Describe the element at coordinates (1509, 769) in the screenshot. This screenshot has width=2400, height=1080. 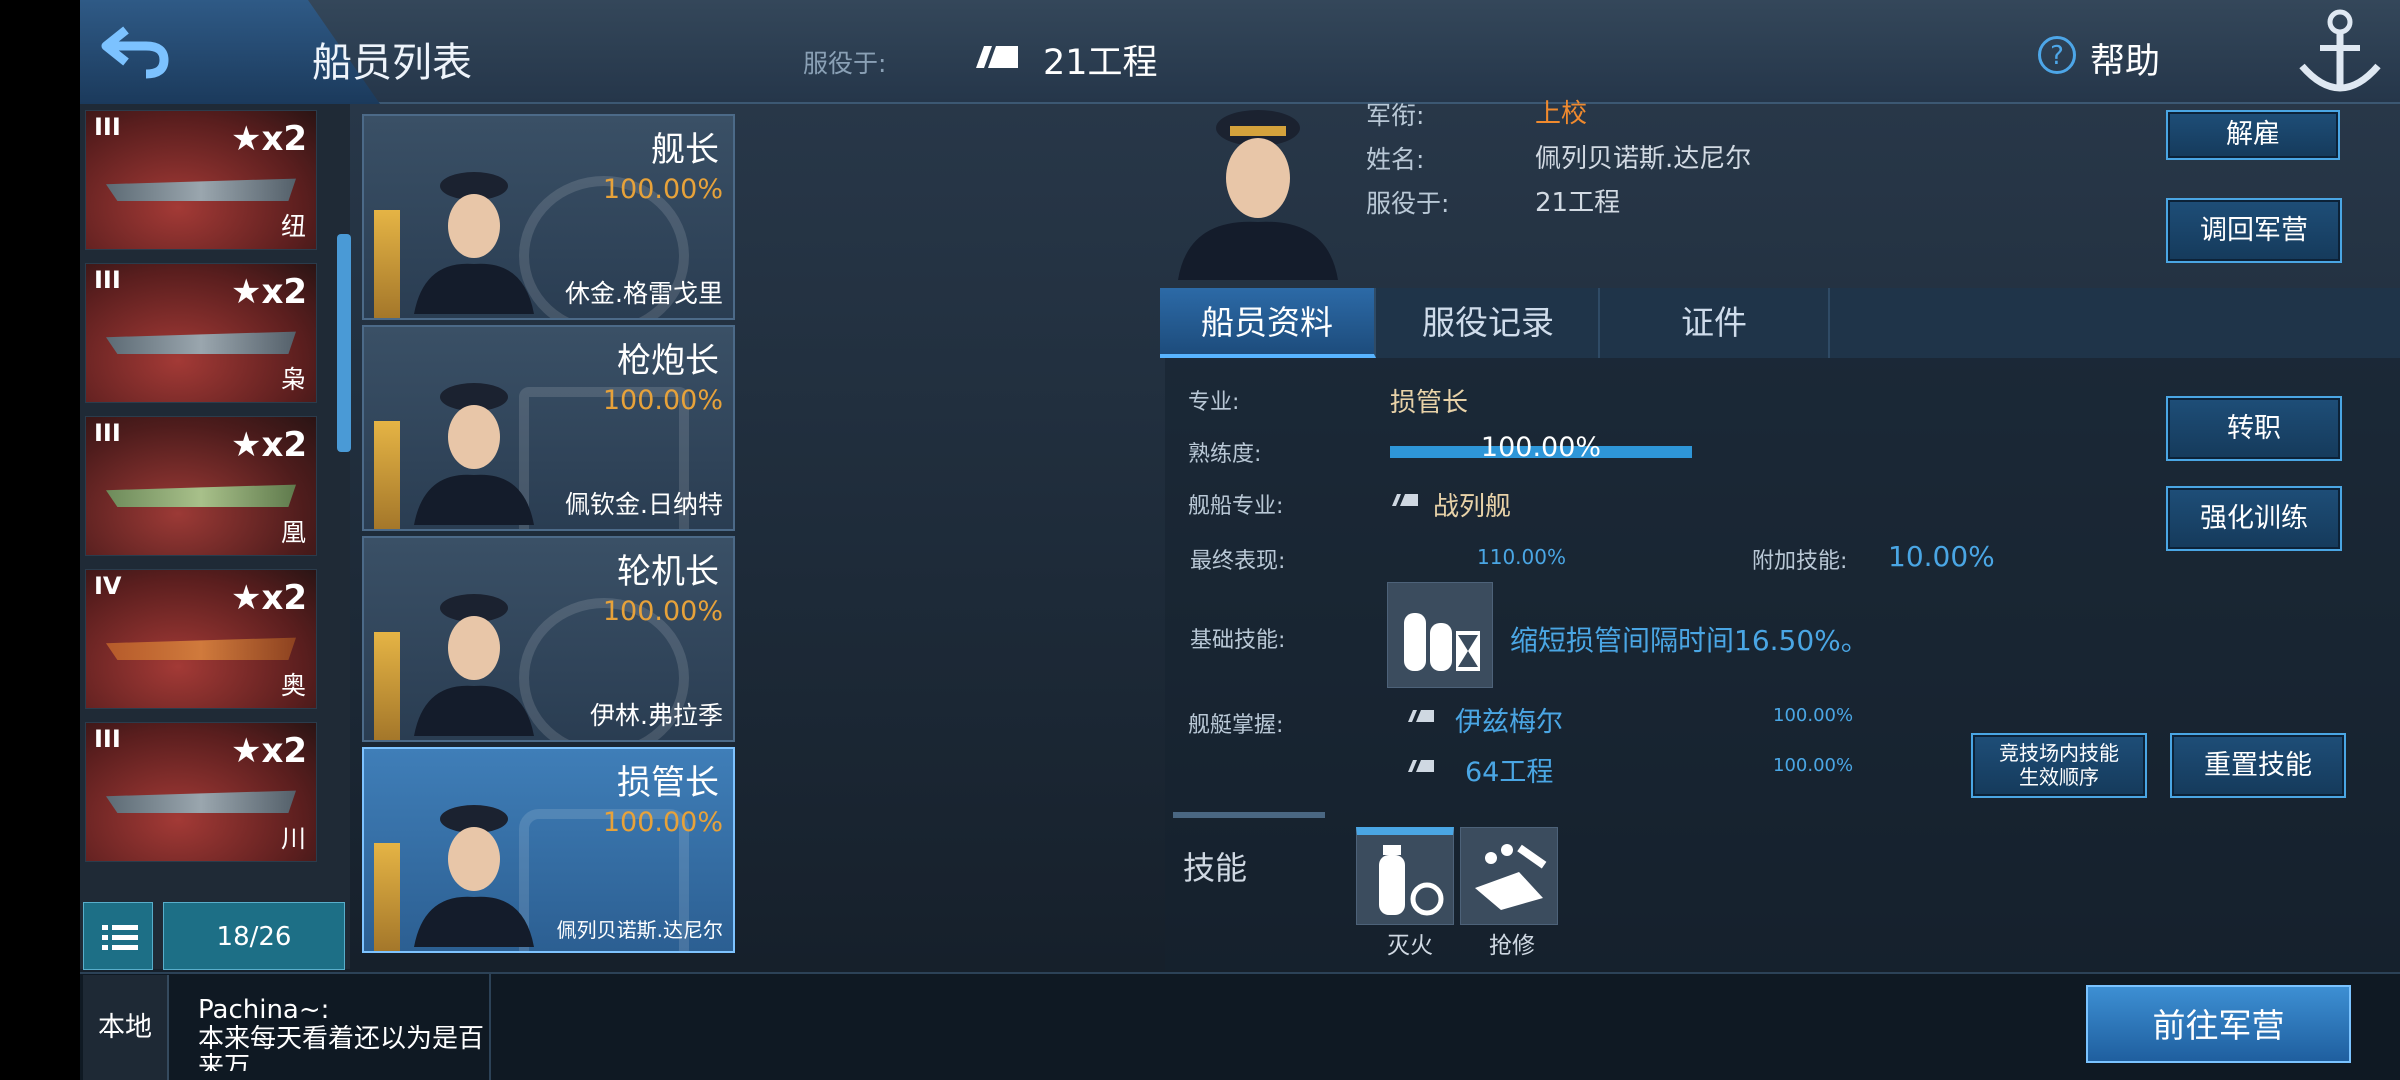
I see `mastery-ship: 64工程` at that location.